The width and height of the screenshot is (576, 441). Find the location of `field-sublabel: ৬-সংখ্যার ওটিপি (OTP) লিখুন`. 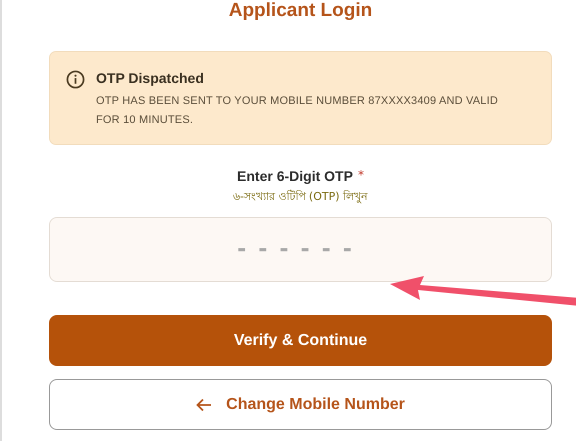

field-sublabel: ৬-সংখ্যার ওটিপি (OTP) লিখুন is located at coordinates (300, 197).